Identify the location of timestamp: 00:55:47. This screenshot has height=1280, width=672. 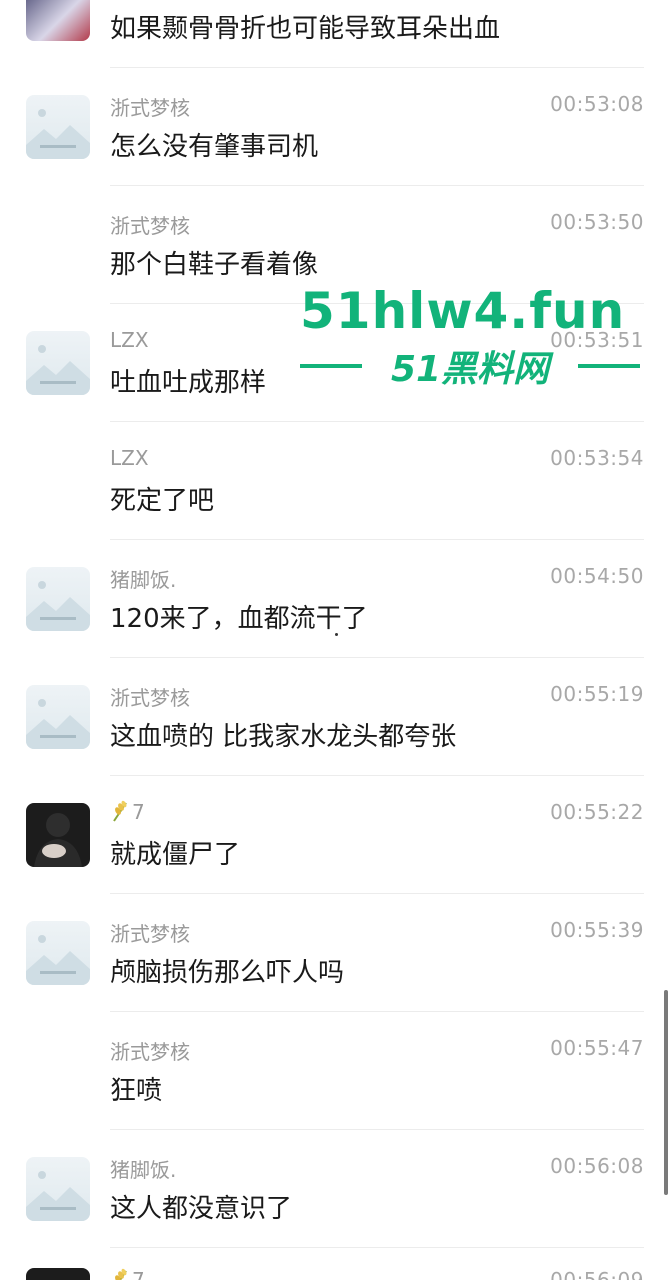
(597, 1048).